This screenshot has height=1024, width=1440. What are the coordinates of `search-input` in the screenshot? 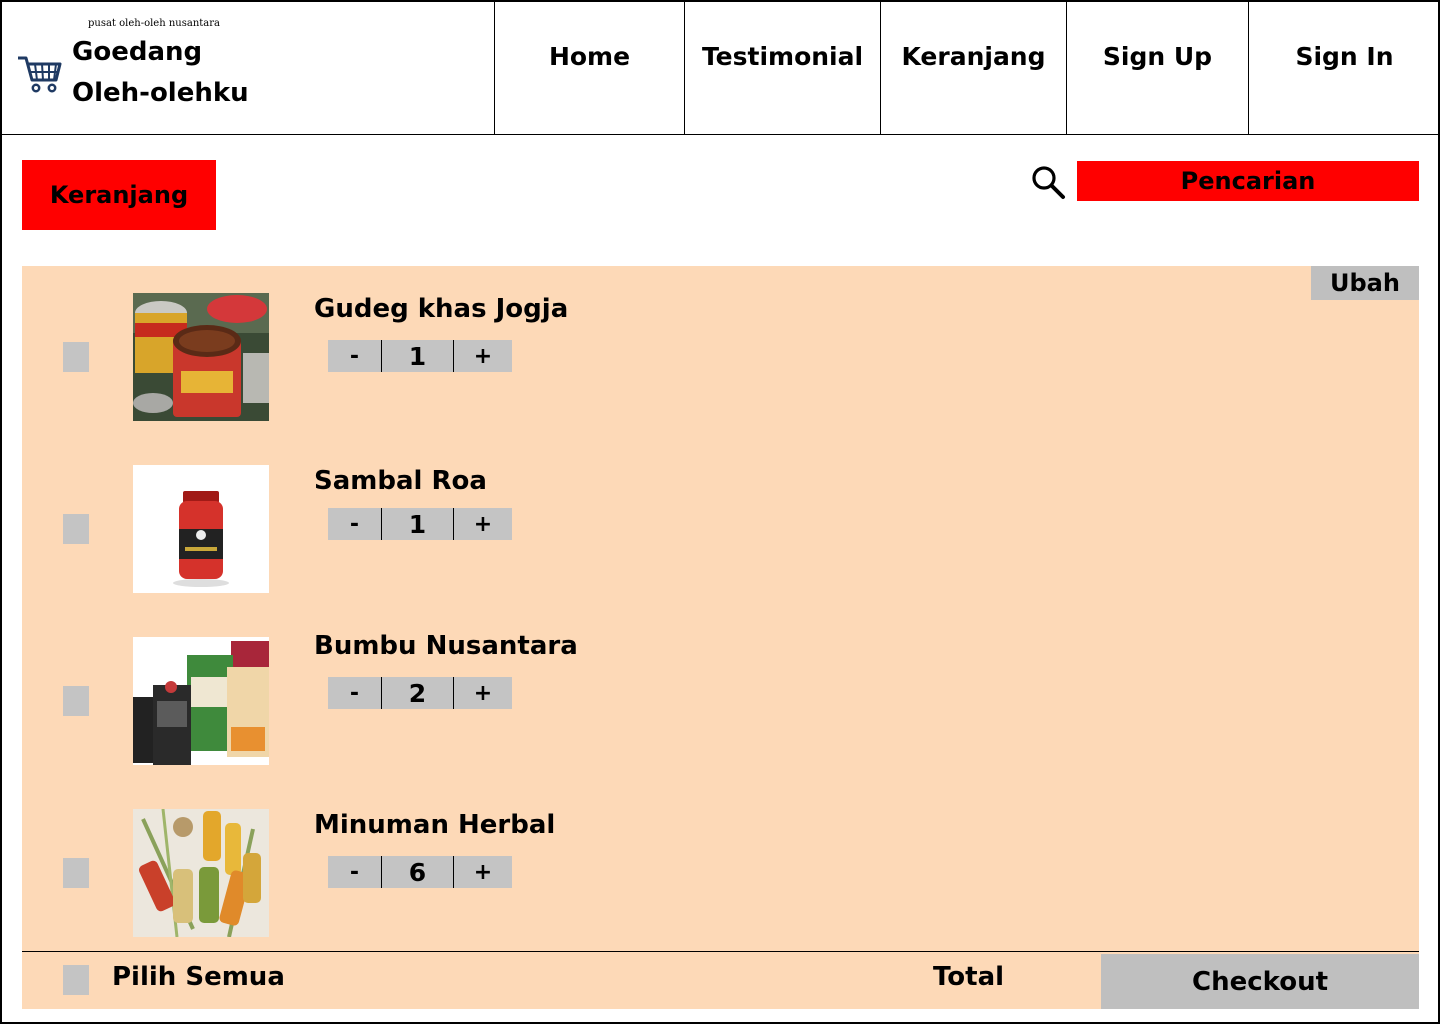 It's located at (1248, 181).